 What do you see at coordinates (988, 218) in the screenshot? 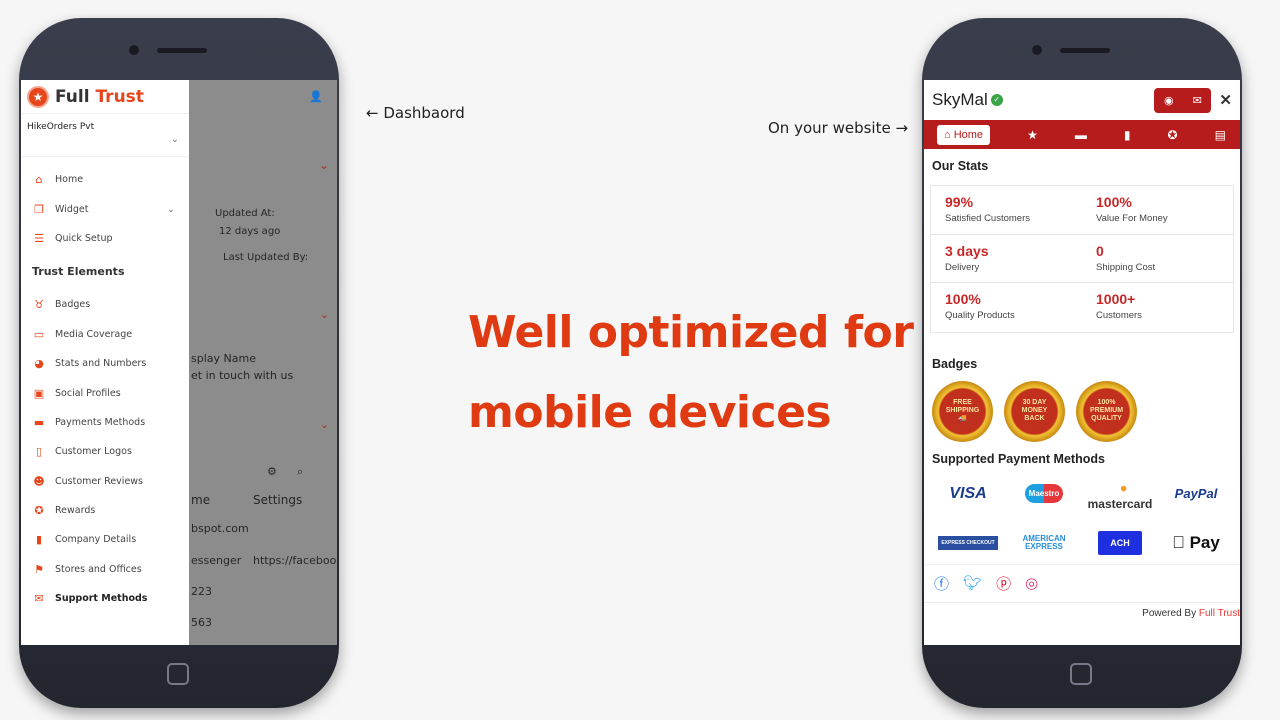
I see `stat-label: Satisfied Customers` at bounding box center [988, 218].